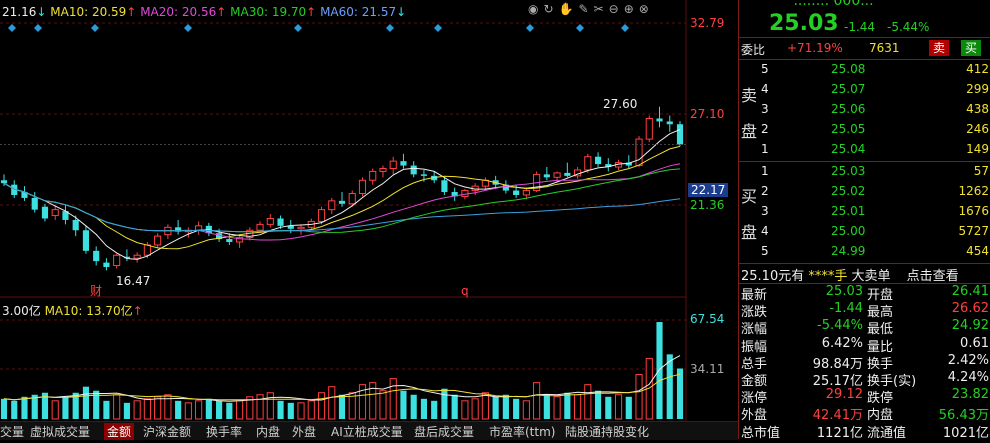 This screenshot has width=990, height=443. I want to click on stat-value: 29.12, so click(844, 395).